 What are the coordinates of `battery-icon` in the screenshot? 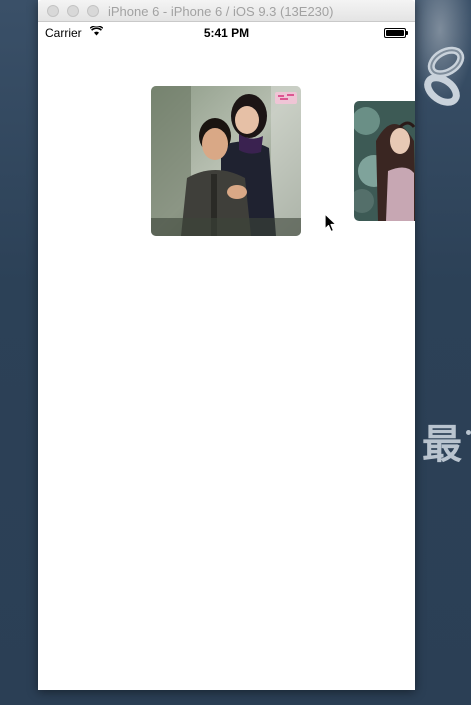 It's located at (396, 33).